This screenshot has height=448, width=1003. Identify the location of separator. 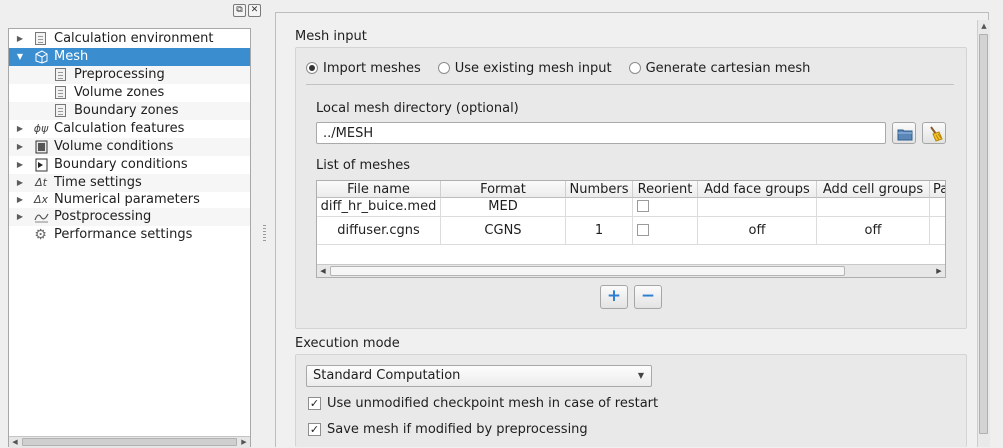
(630, 84).